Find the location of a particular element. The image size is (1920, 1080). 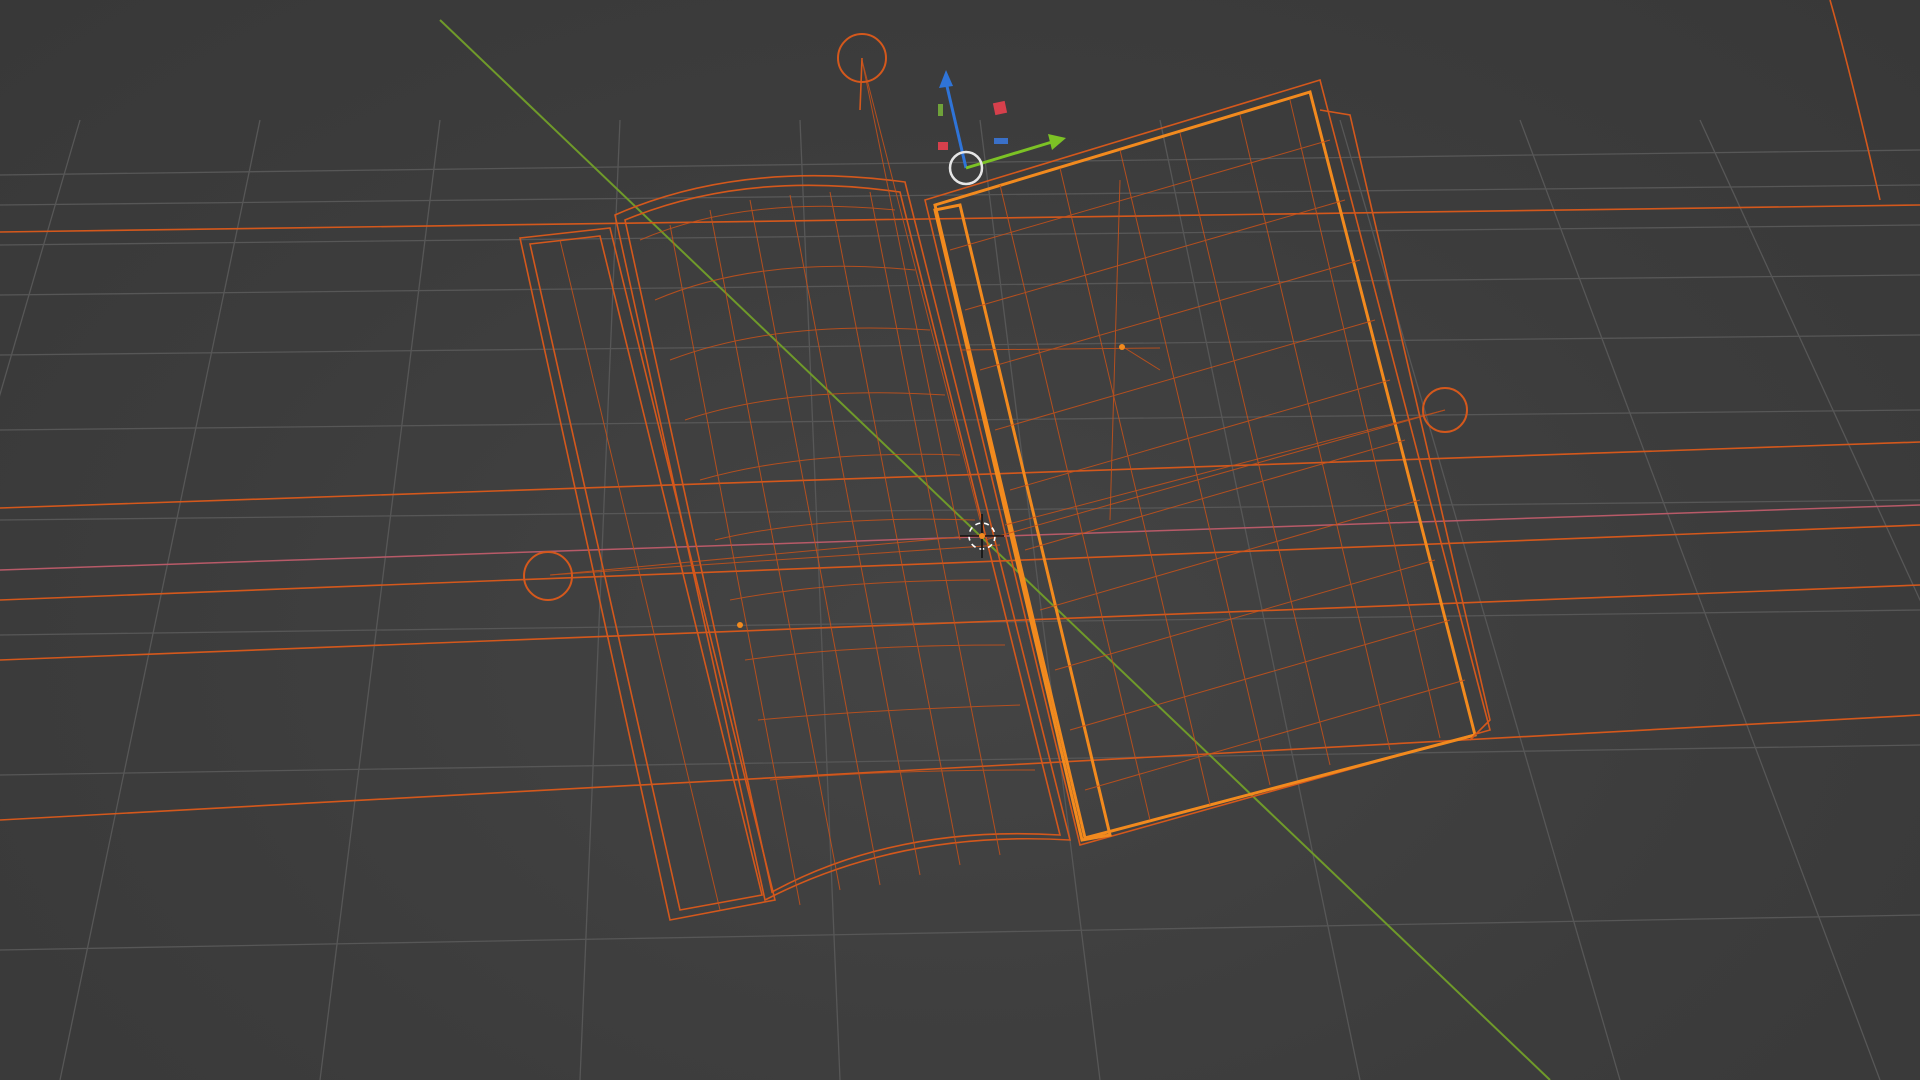

gizmo-plane-xy is located at coordinates (940, 110).